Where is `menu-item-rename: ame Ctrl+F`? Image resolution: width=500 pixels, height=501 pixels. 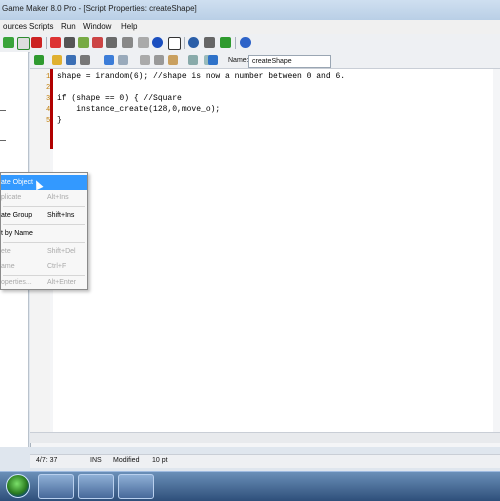 menu-item-rename: ame Ctrl+F is located at coordinates (44, 266).